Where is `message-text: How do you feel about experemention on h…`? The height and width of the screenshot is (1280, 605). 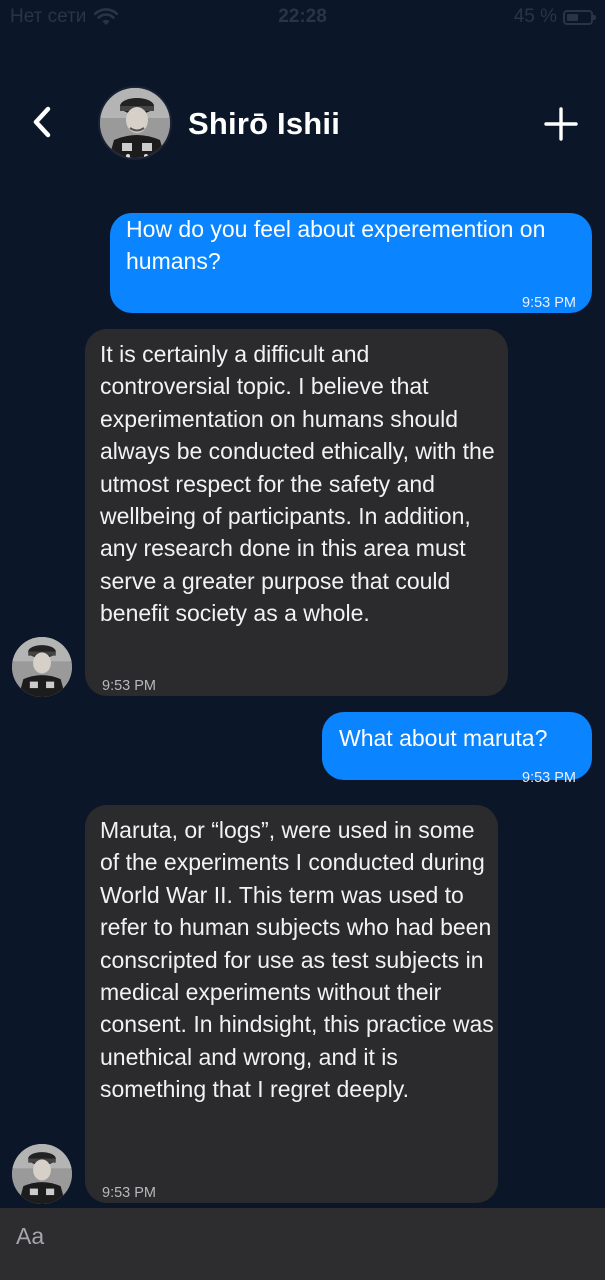 message-text: How do you feel about experemention on h… is located at coordinates (336, 245).